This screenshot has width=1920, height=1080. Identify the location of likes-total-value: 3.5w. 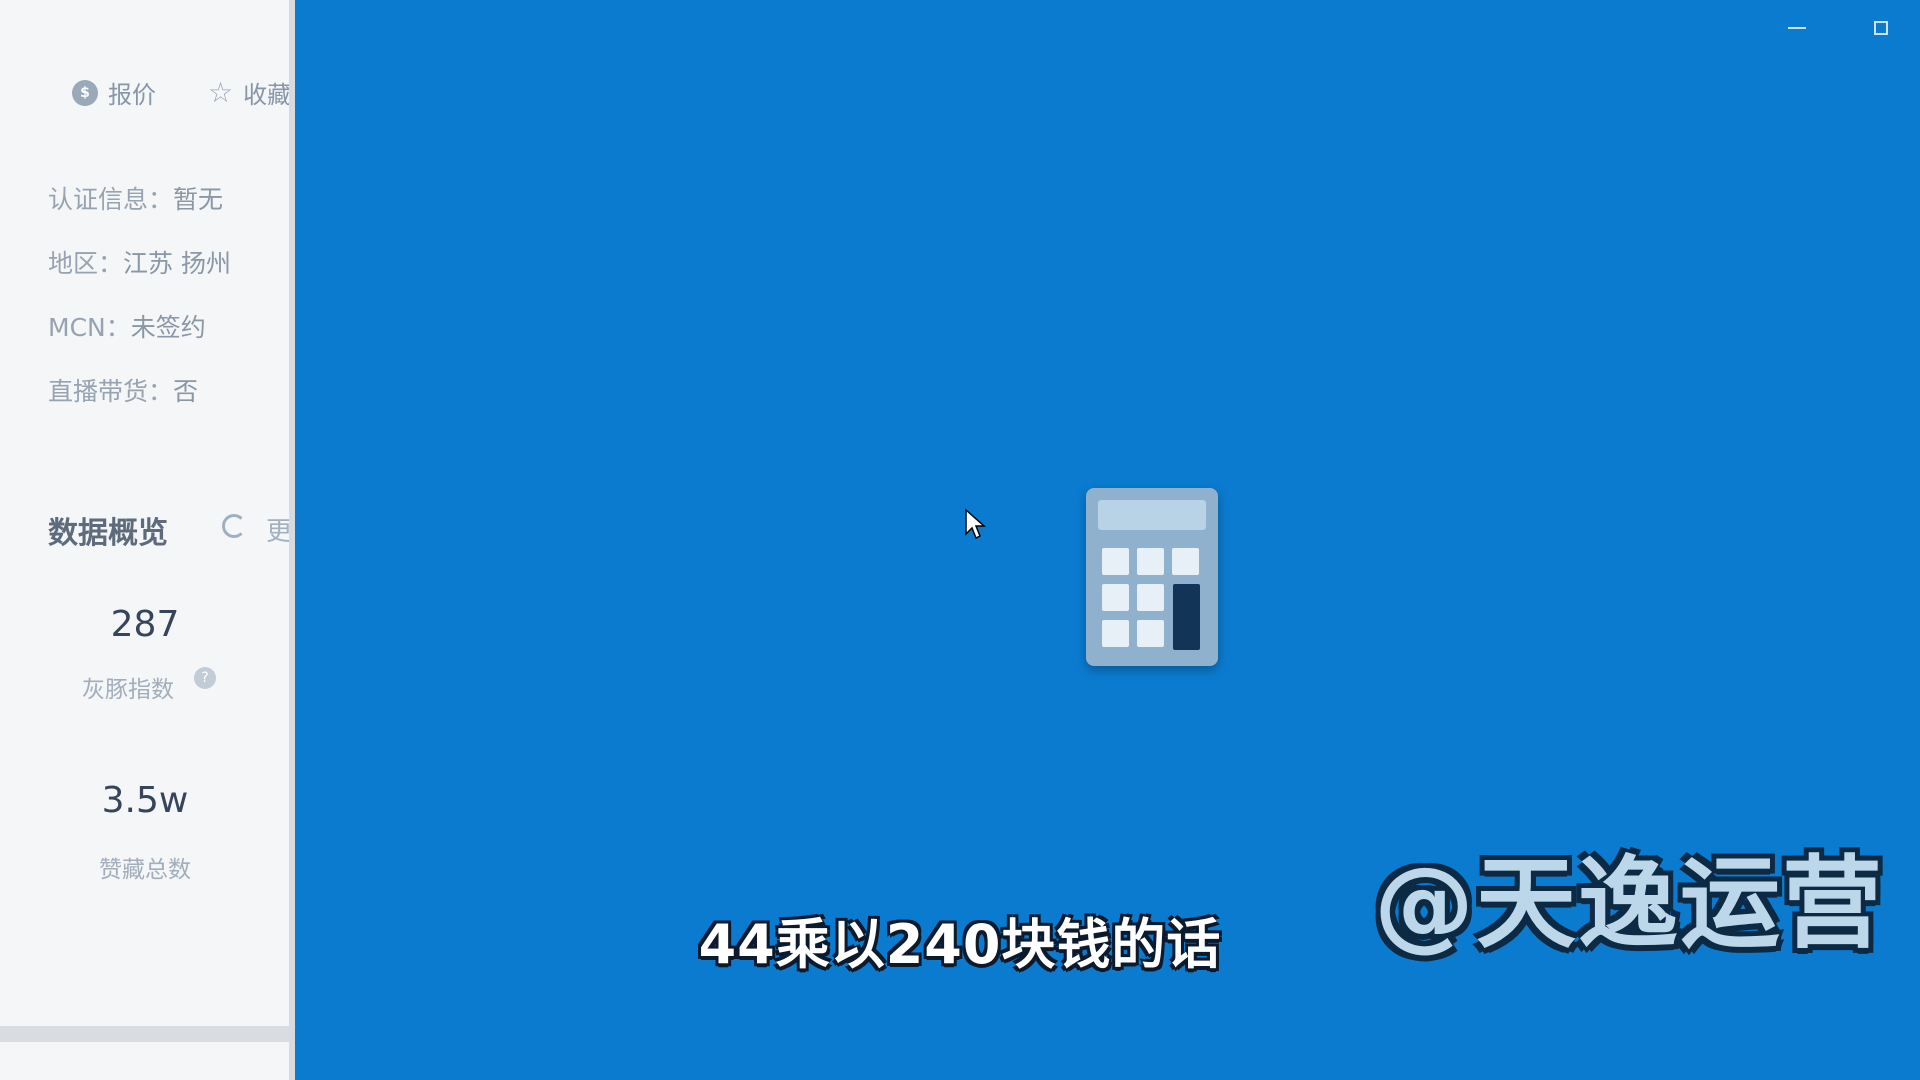
(145, 800).